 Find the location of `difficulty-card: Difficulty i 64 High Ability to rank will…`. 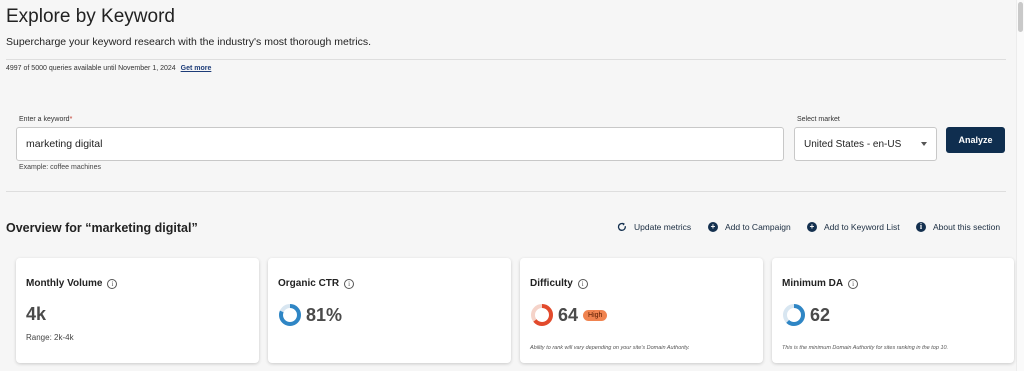

difficulty-card: Difficulty i 64 High Ability to rank will… is located at coordinates (641, 310).